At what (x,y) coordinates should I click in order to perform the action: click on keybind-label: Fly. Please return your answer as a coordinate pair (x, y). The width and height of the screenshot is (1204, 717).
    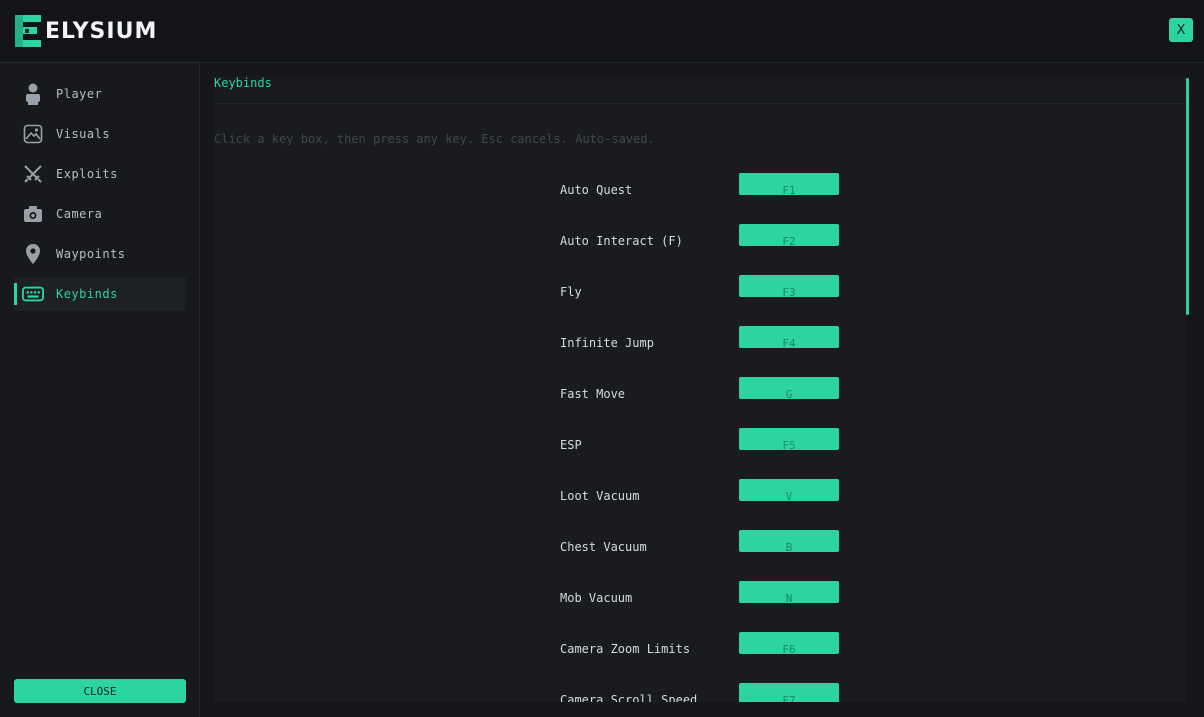
    Looking at the image, I should click on (571, 292).